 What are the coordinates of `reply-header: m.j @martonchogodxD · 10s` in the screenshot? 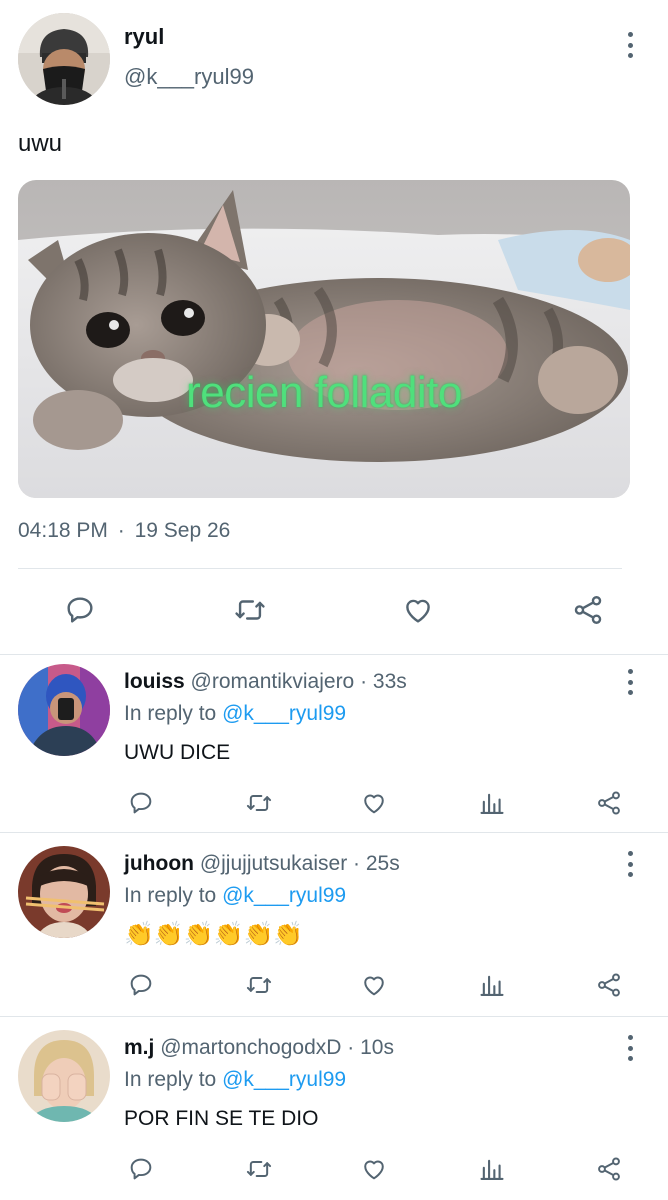 It's located at (259, 1047).